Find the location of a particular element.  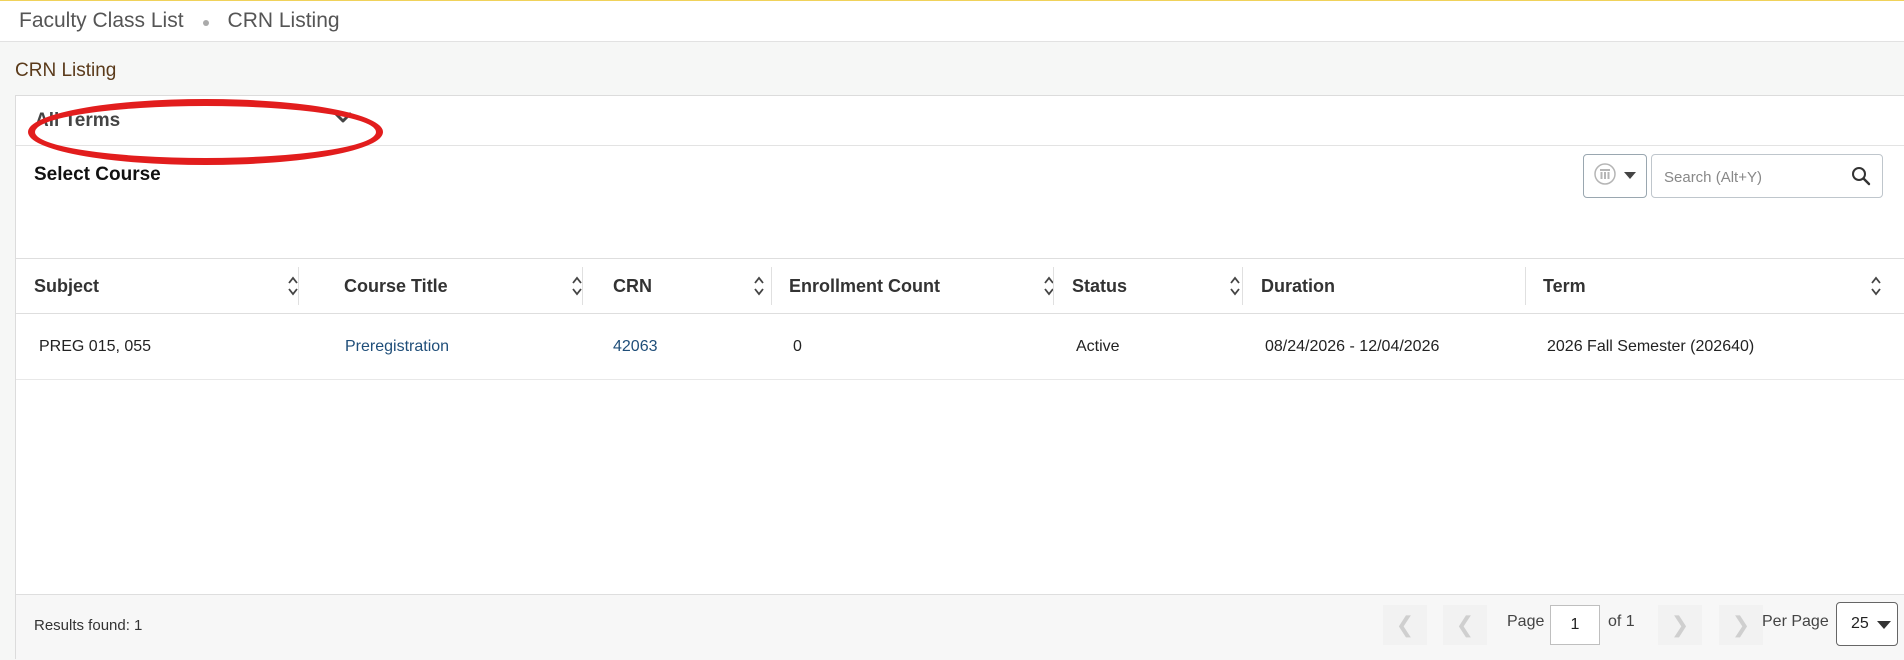

per-page-value: 25 is located at coordinates (1860, 623).